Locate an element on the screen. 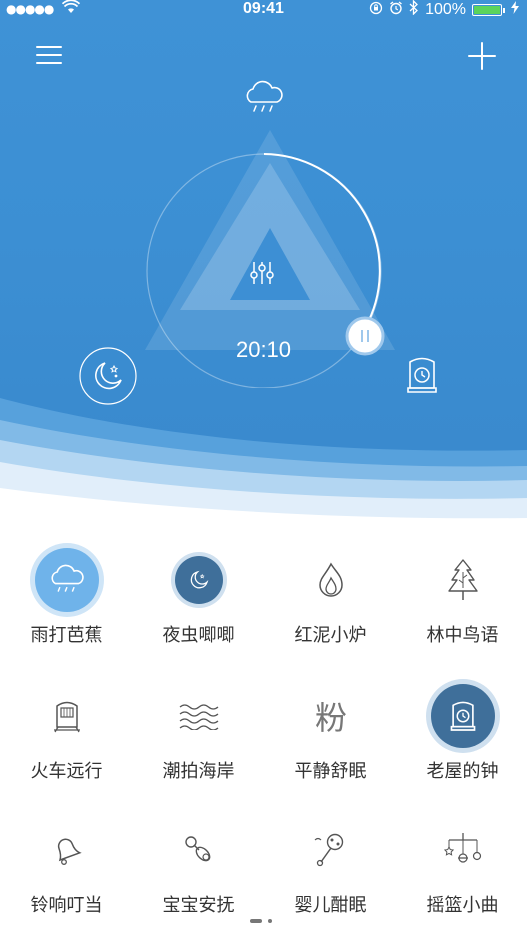 The height and width of the screenshot is (938, 527). bell-icon is located at coordinates (67, 850).